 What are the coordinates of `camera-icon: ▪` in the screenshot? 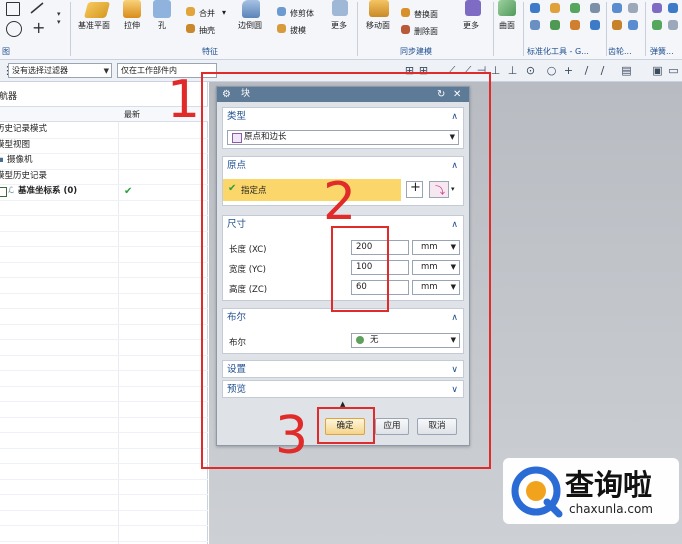 It's located at (2, 160).